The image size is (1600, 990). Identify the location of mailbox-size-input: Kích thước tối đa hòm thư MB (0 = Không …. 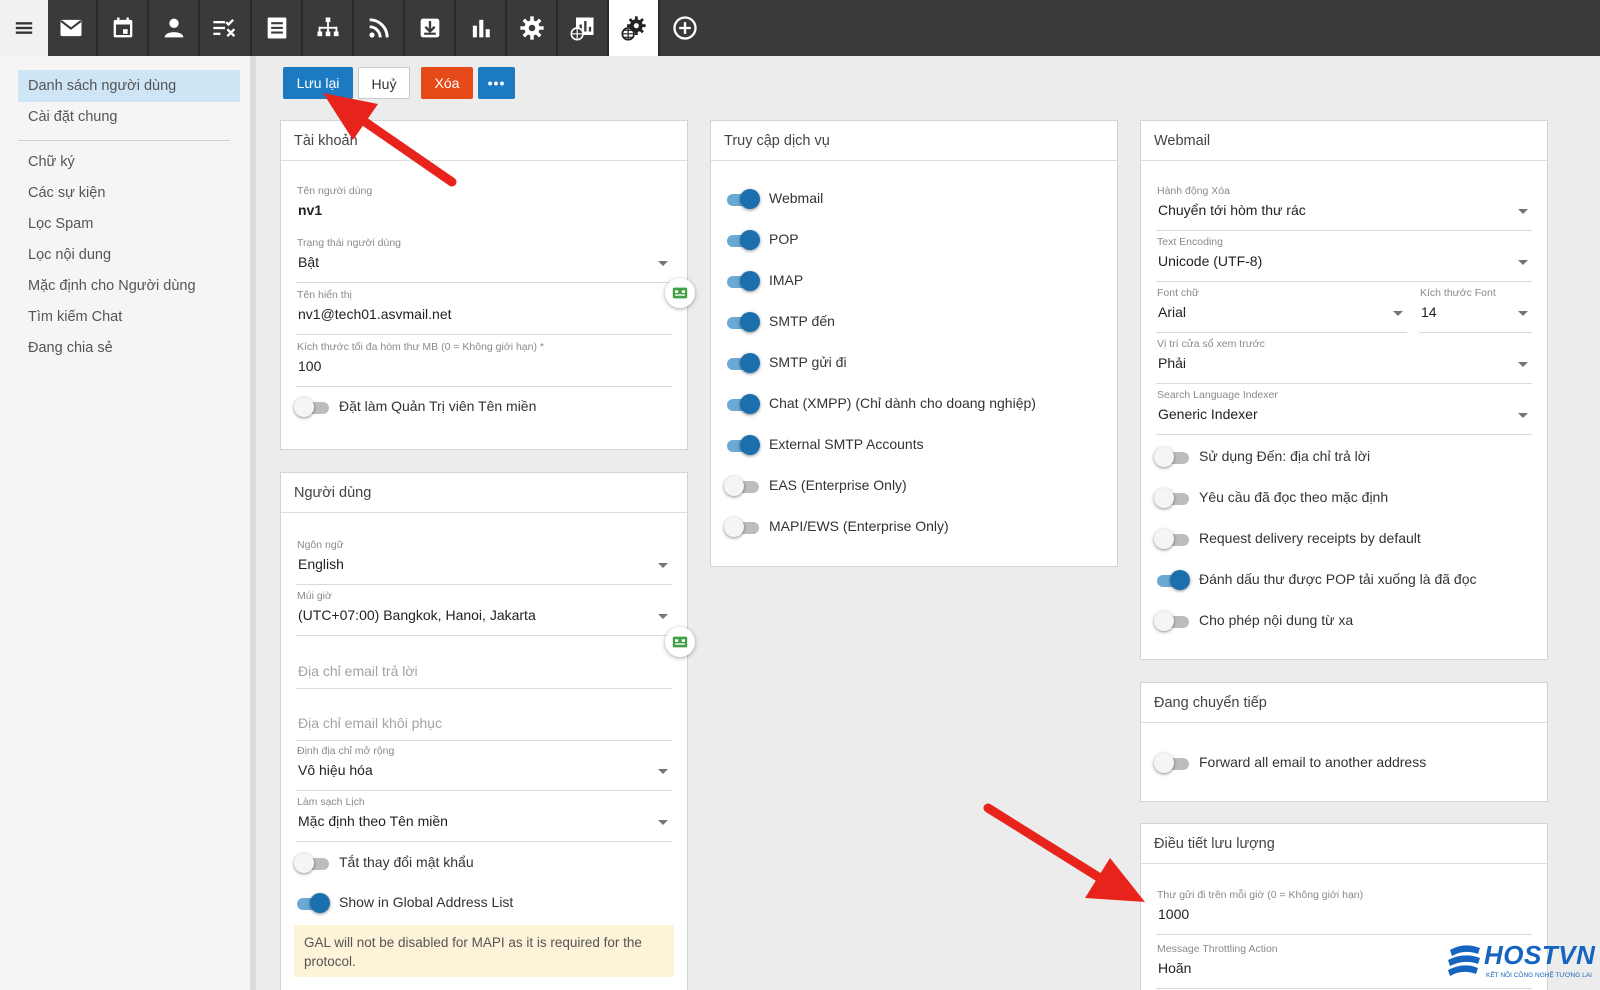
(484, 363).